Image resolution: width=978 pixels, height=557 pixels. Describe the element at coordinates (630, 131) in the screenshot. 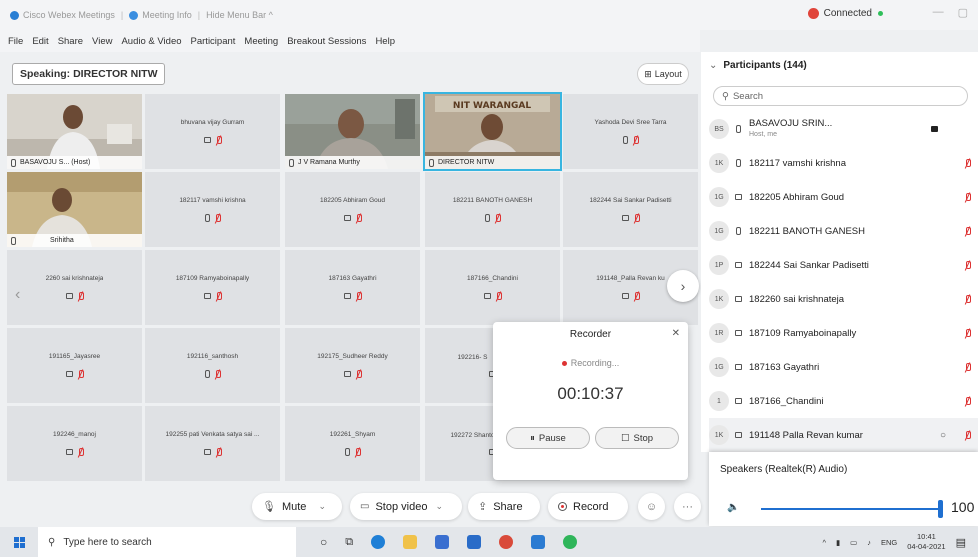

I see `participant-tile: Yashoda Devi Sree Tarra` at that location.